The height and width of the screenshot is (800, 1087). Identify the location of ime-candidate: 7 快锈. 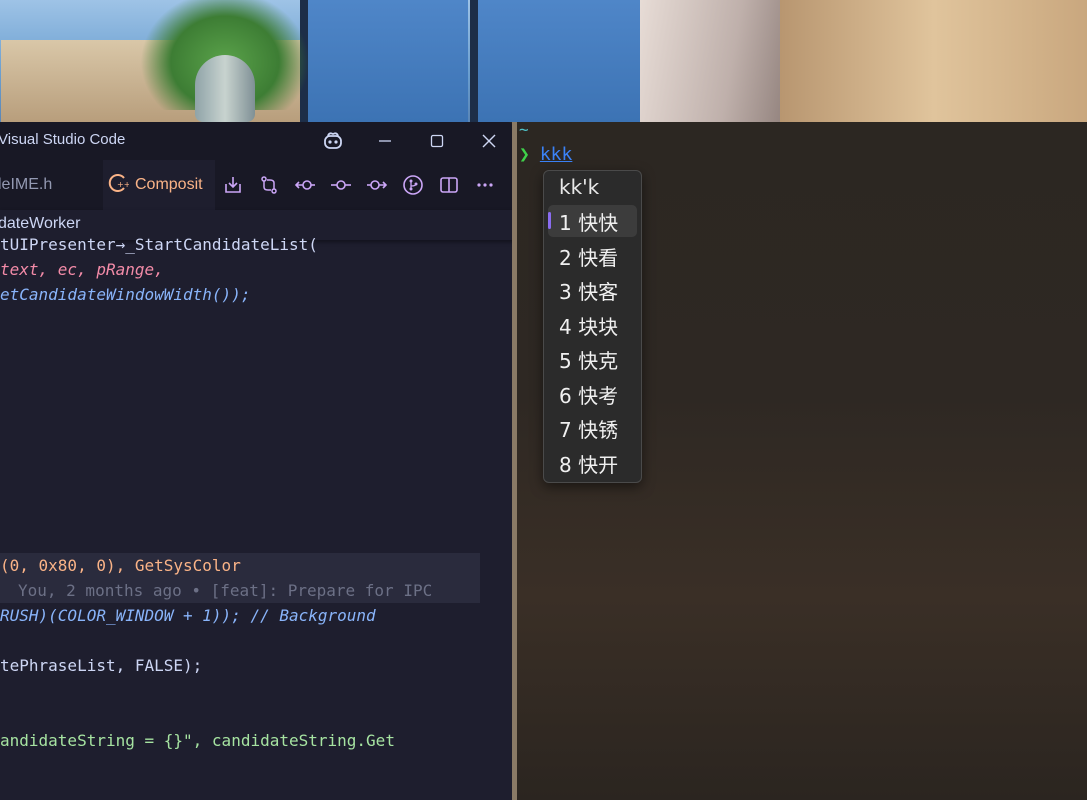
(592, 428).